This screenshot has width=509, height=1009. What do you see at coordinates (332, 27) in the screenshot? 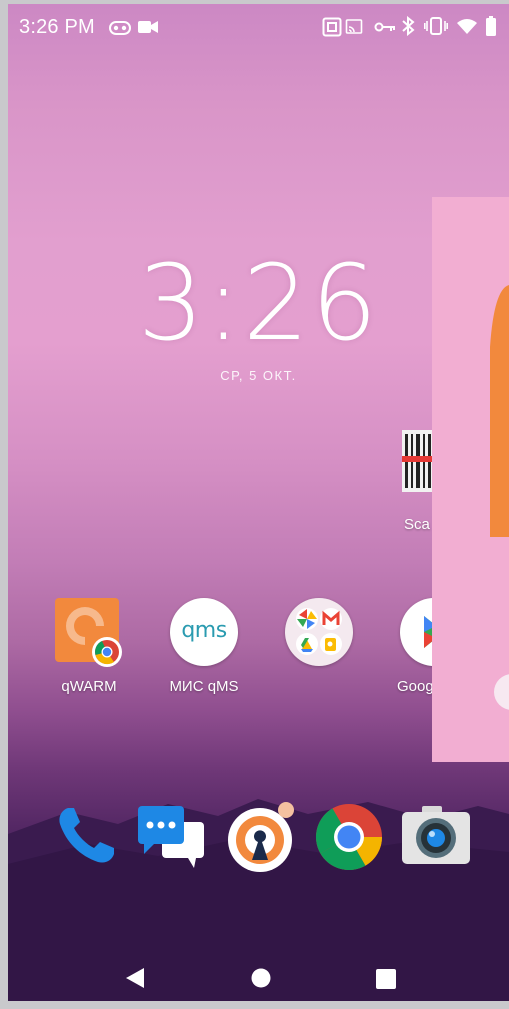
I see `nfc-icon` at bounding box center [332, 27].